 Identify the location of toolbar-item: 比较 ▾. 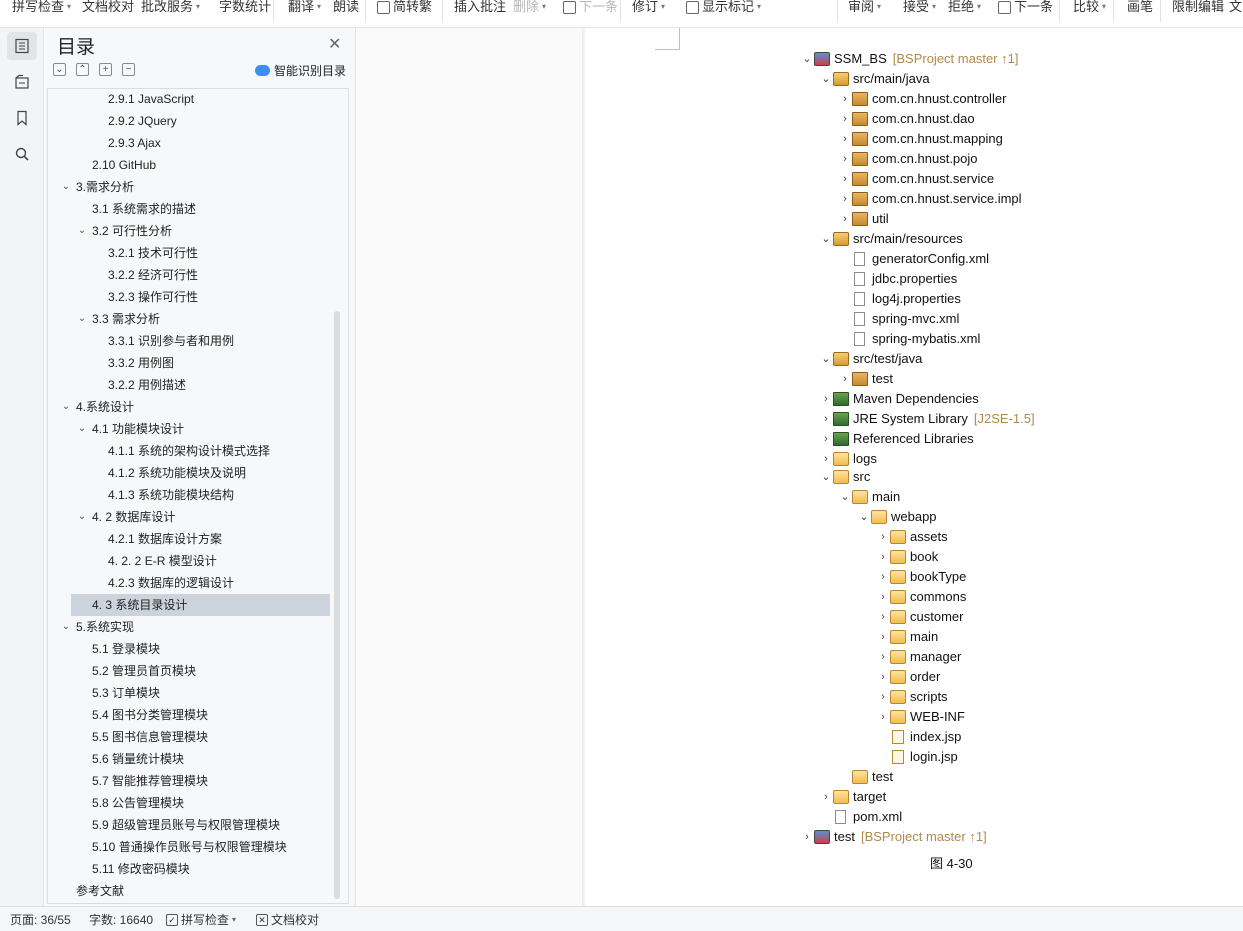
(1089, 9).